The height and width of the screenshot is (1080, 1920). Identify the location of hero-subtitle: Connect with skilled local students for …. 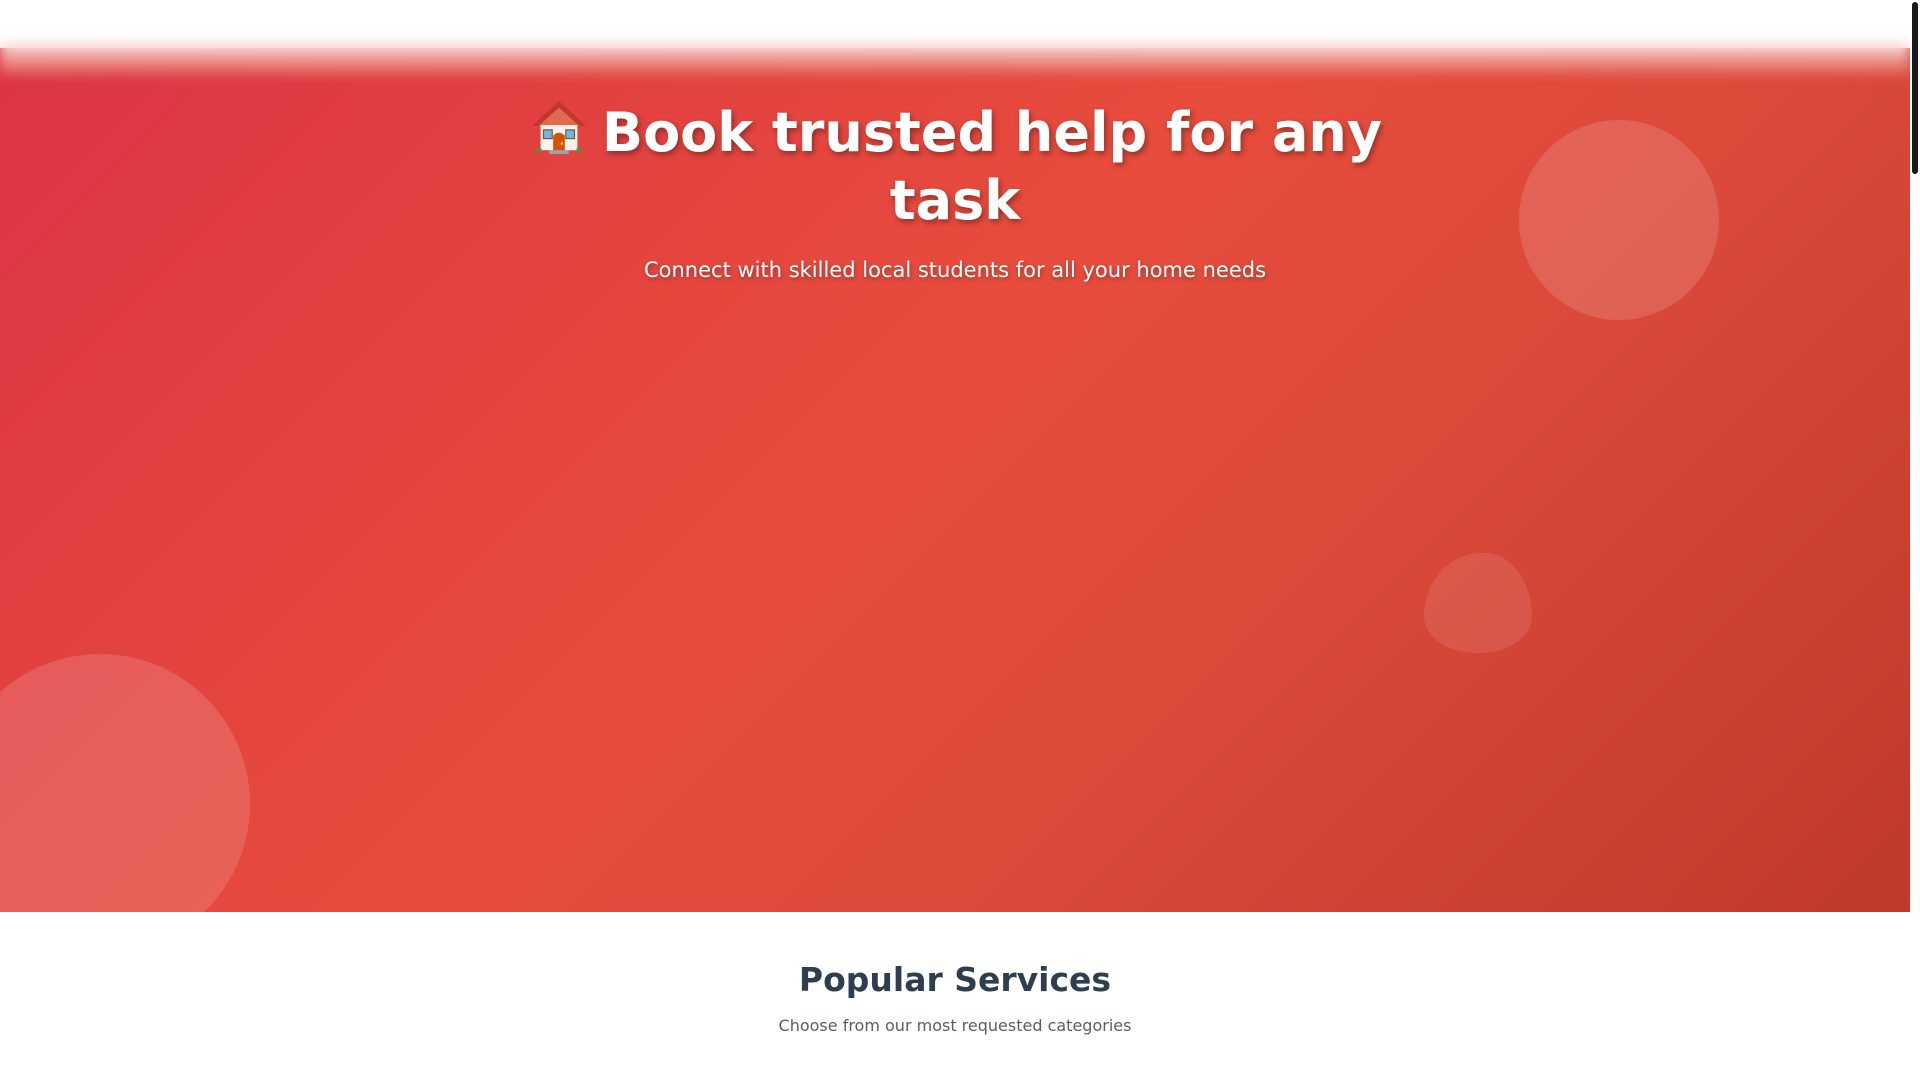
(955, 270).